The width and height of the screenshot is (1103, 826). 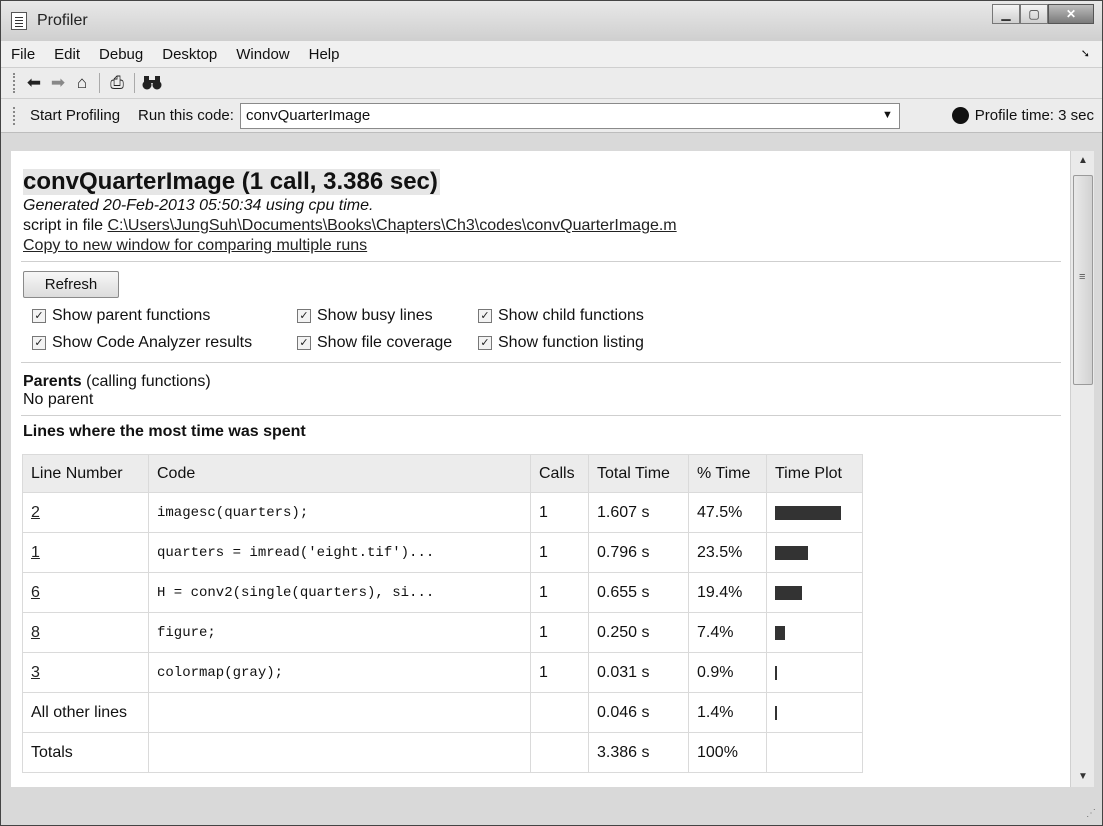 I want to click on column-header-line-number: Line Number, so click(x=85, y=473).